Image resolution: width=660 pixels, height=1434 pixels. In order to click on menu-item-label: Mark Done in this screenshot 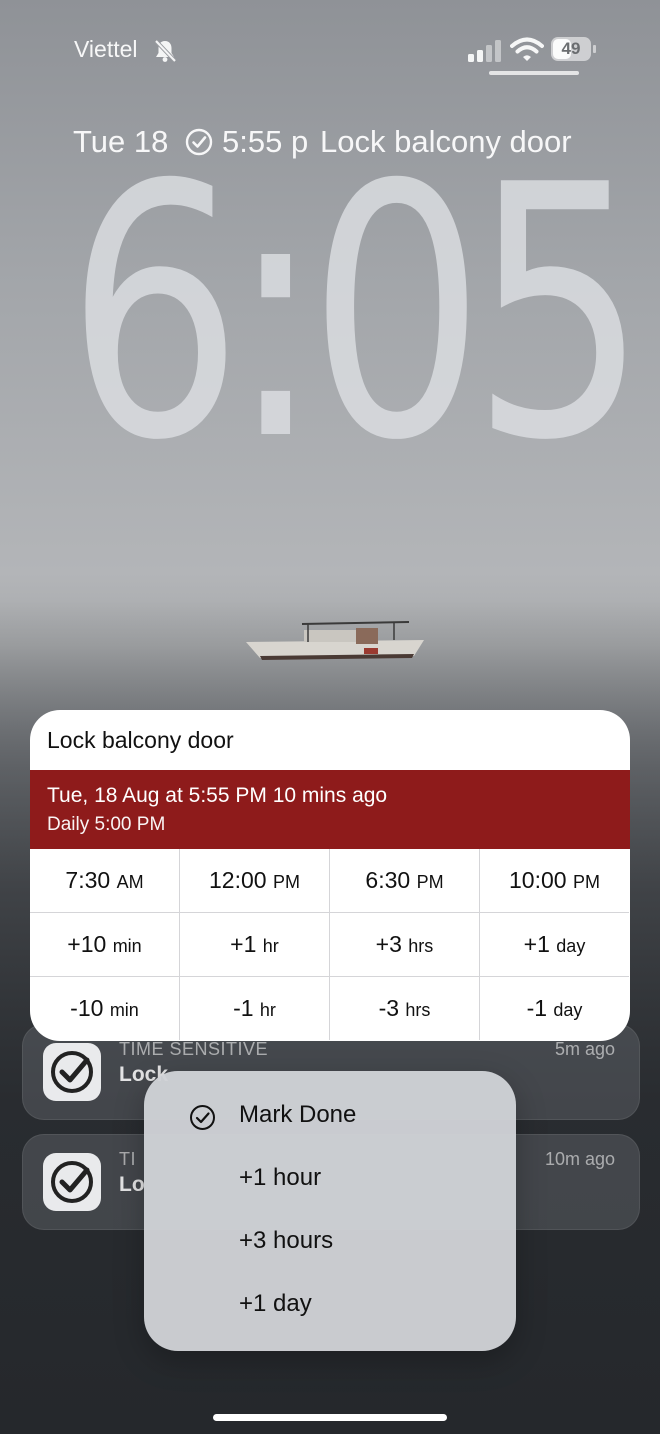, I will do `click(298, 1114)`.